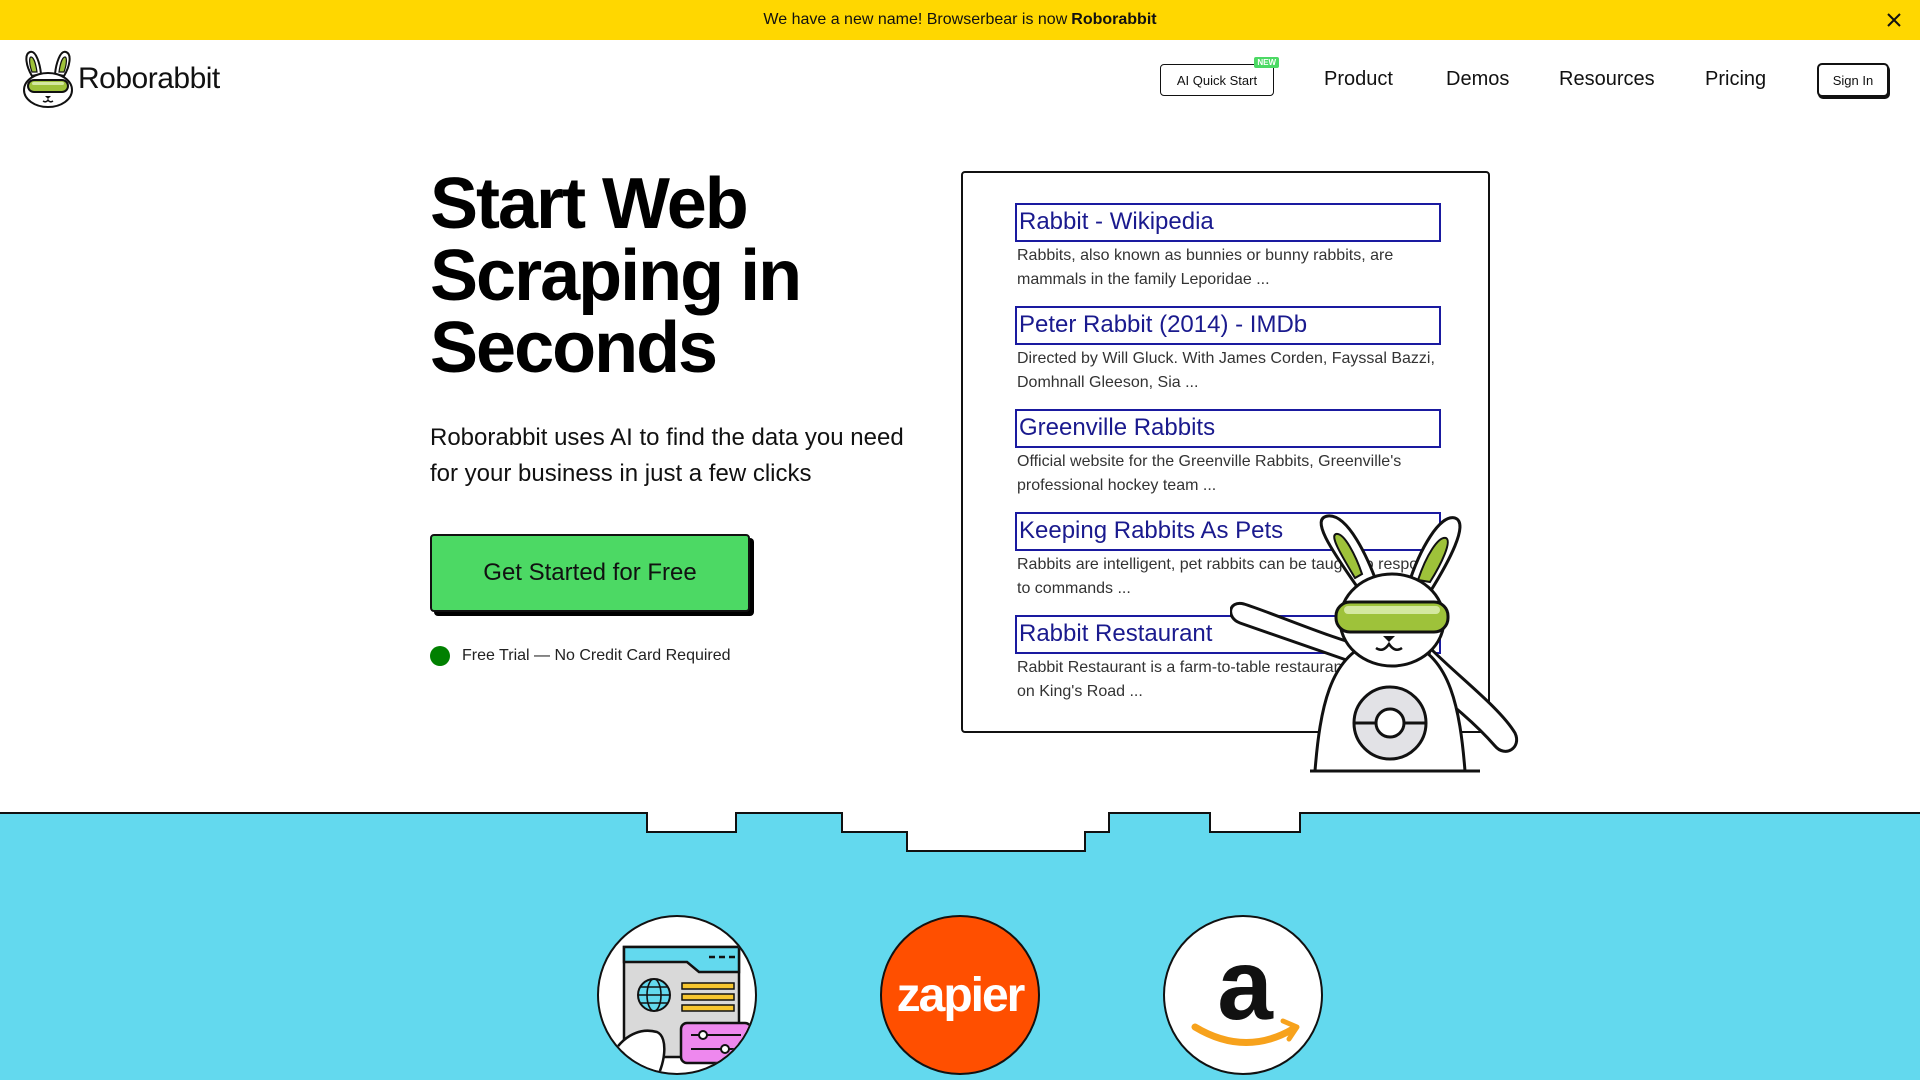  Describe the element at coordinates (1228, 222) in the screenshot. I see `result-title: Rabbit - Wikipedia` at that location.